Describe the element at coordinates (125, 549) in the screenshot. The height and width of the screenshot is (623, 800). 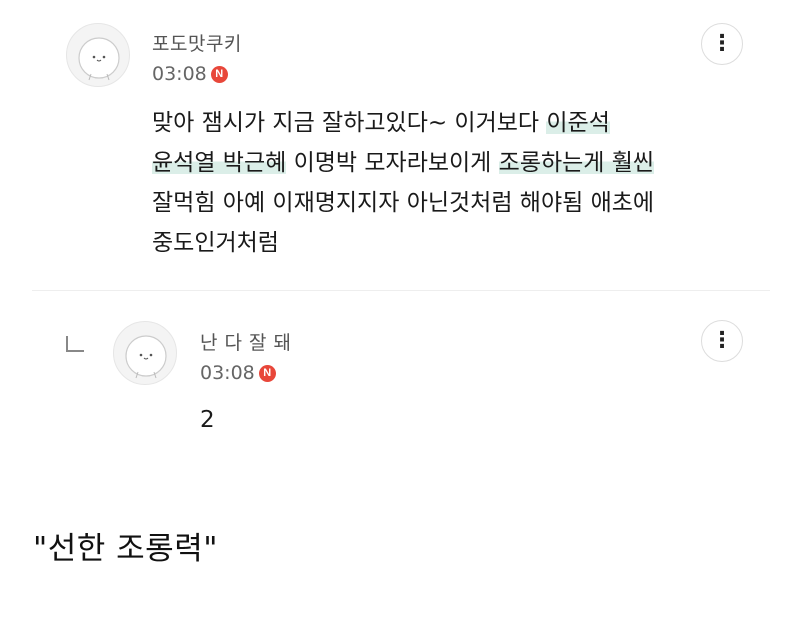
I see `caption-text: "선한 조롱력"` at that location.